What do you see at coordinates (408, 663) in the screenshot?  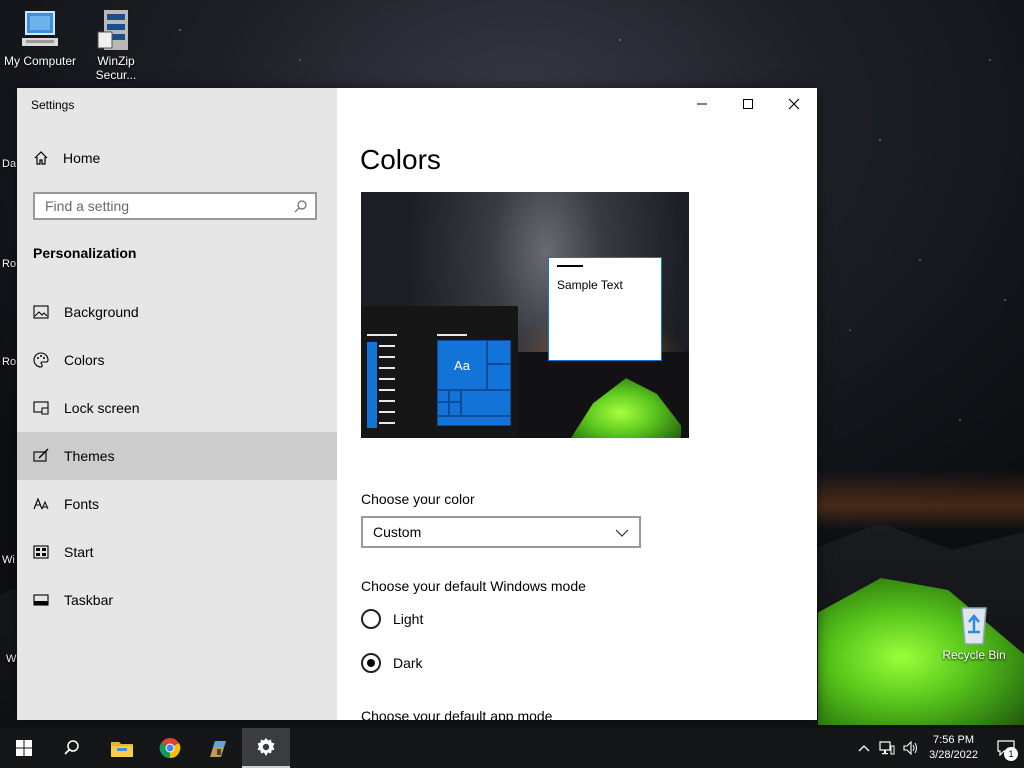 I see `radio-label: Dark` at bounding box center [408, 663].